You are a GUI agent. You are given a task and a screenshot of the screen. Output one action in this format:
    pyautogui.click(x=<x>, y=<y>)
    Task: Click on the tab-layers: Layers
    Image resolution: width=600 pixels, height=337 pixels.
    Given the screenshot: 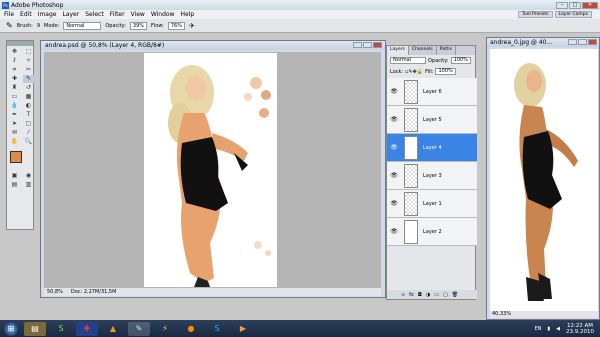 What is the action you would take?
    pyautogui.click(x=398, y=50)
    